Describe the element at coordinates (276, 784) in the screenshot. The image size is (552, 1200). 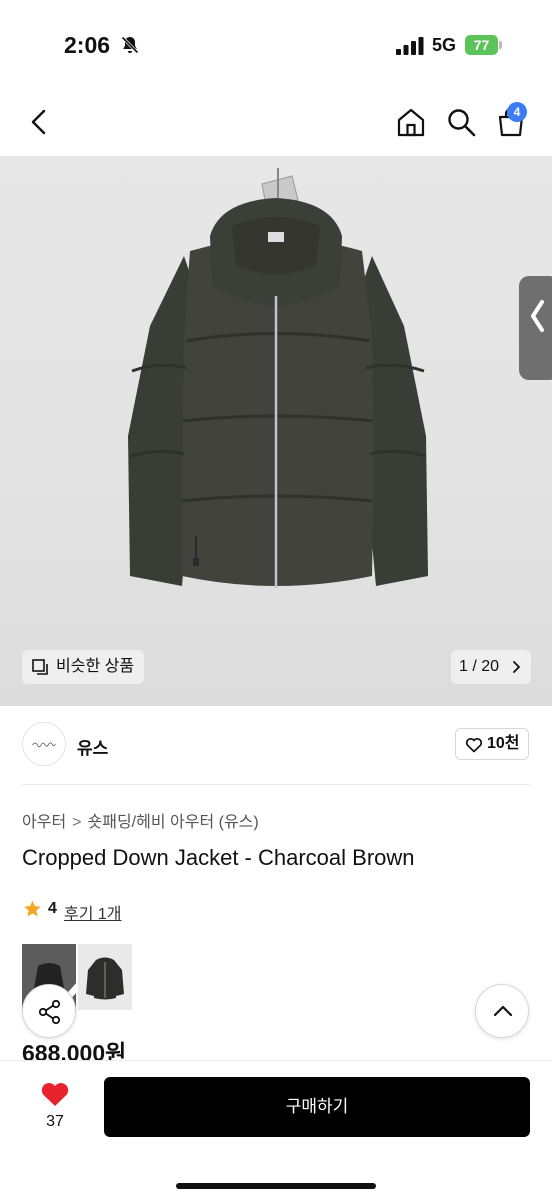
I see `divider` at that location.